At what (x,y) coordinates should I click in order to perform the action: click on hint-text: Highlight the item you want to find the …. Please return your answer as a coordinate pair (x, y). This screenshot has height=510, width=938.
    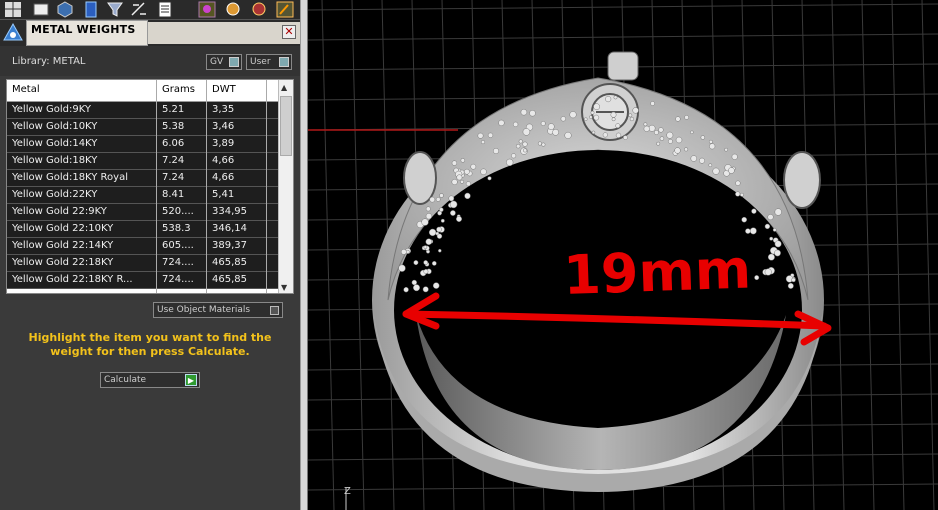
    Looking at the image, I should click on (150, 344).